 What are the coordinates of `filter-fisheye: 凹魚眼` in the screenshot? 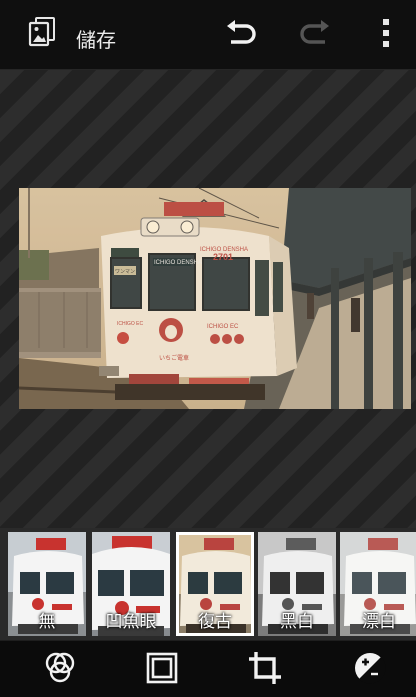 It's located at (131, 584).